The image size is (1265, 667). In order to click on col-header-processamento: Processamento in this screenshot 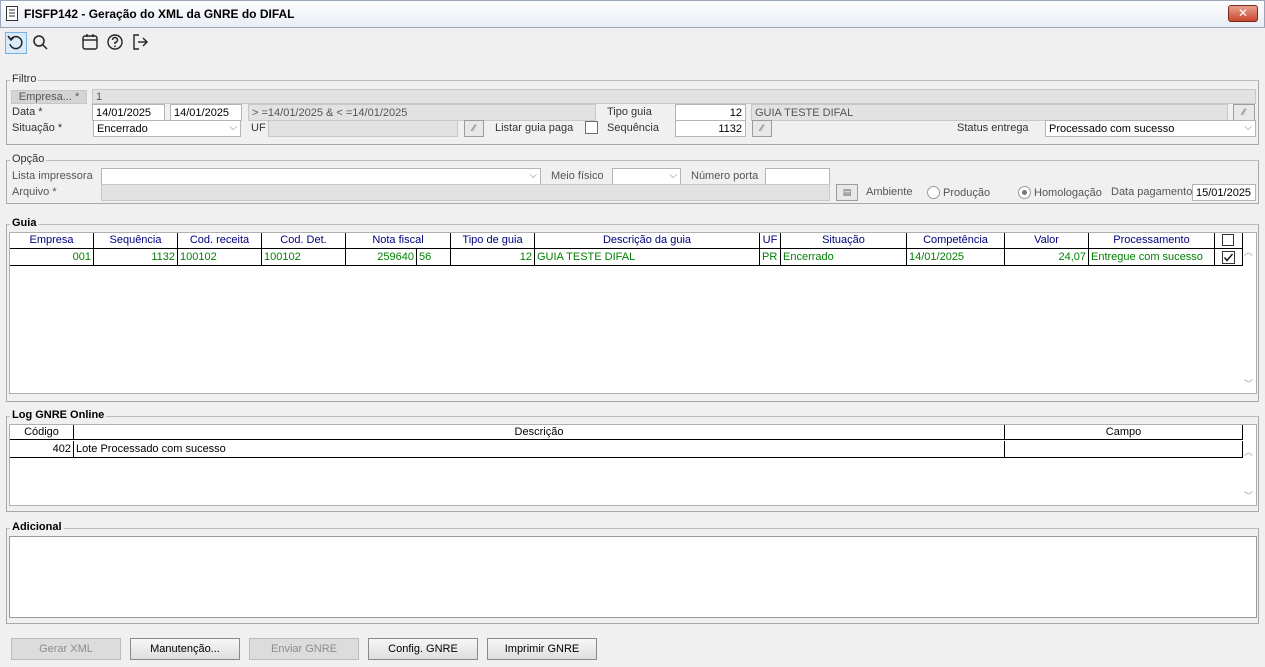, I will do `click(1152, 241)`.